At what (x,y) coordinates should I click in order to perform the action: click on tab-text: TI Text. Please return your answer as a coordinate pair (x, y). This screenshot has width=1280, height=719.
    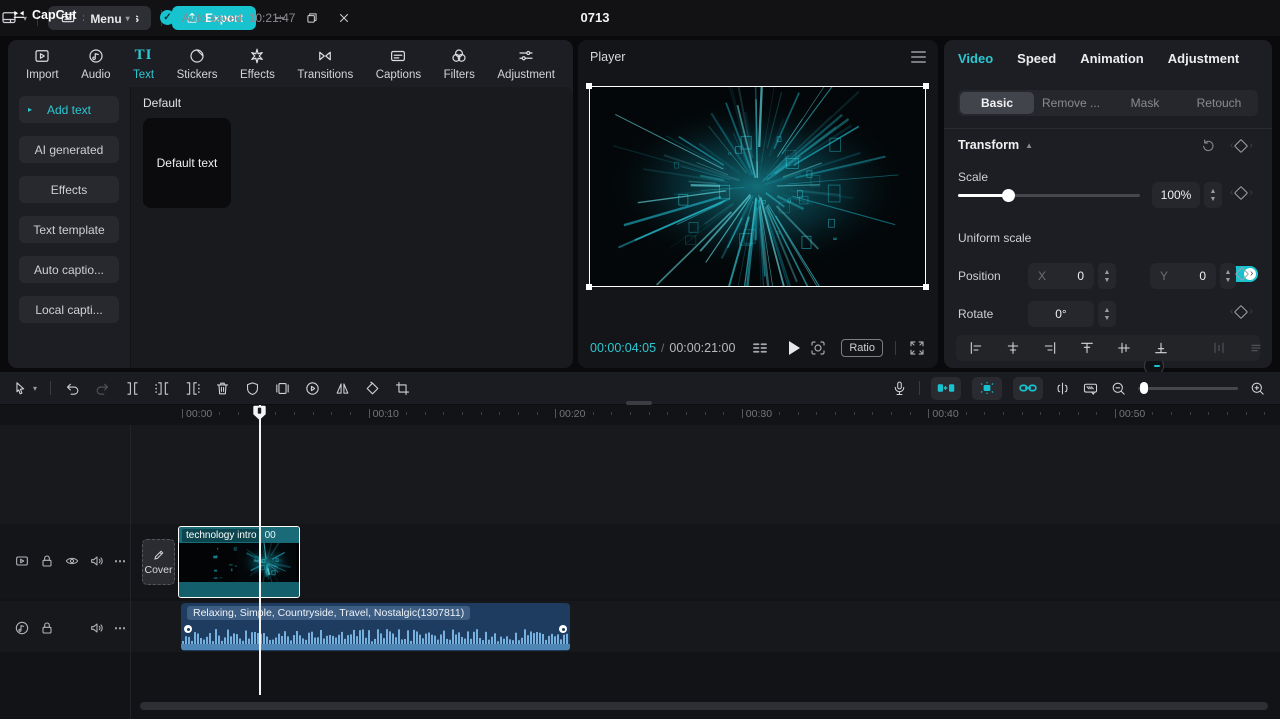
    Looking at the image, I should click on (143, 63).